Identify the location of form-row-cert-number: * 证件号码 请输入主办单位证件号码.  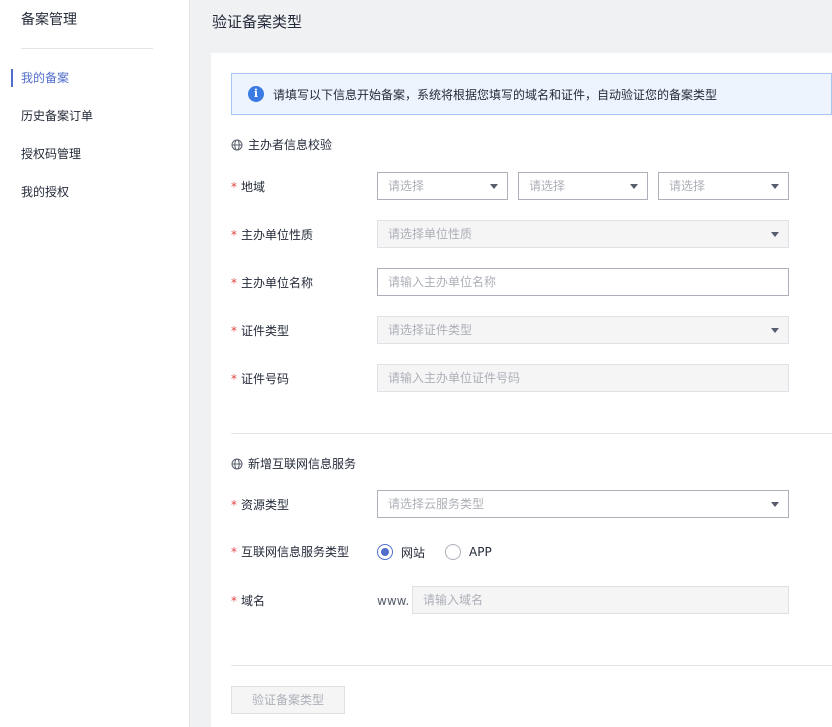
(531, 379).